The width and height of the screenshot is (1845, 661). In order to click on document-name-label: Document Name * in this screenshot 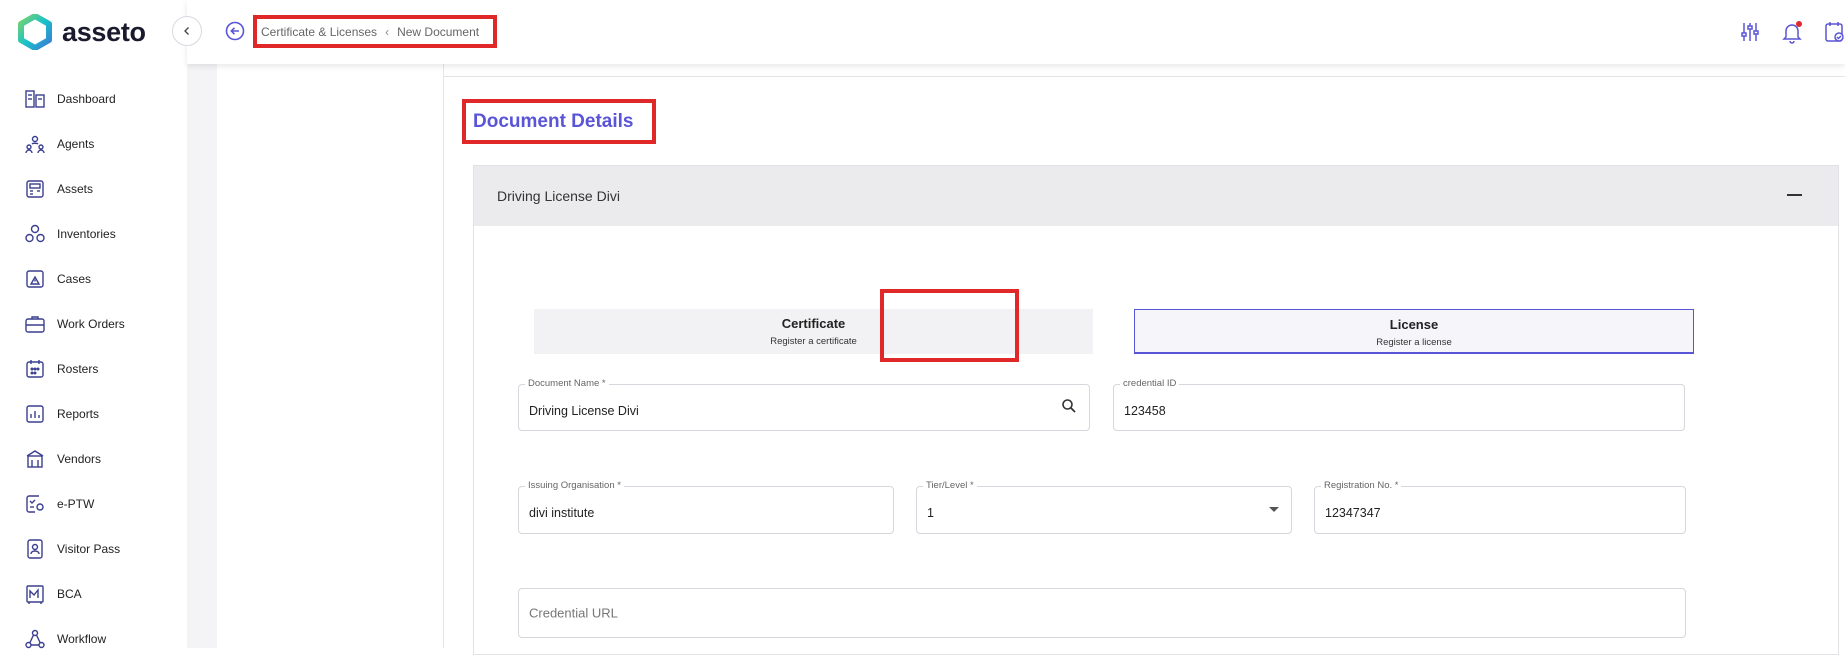, I will do `click(567, 384)`.